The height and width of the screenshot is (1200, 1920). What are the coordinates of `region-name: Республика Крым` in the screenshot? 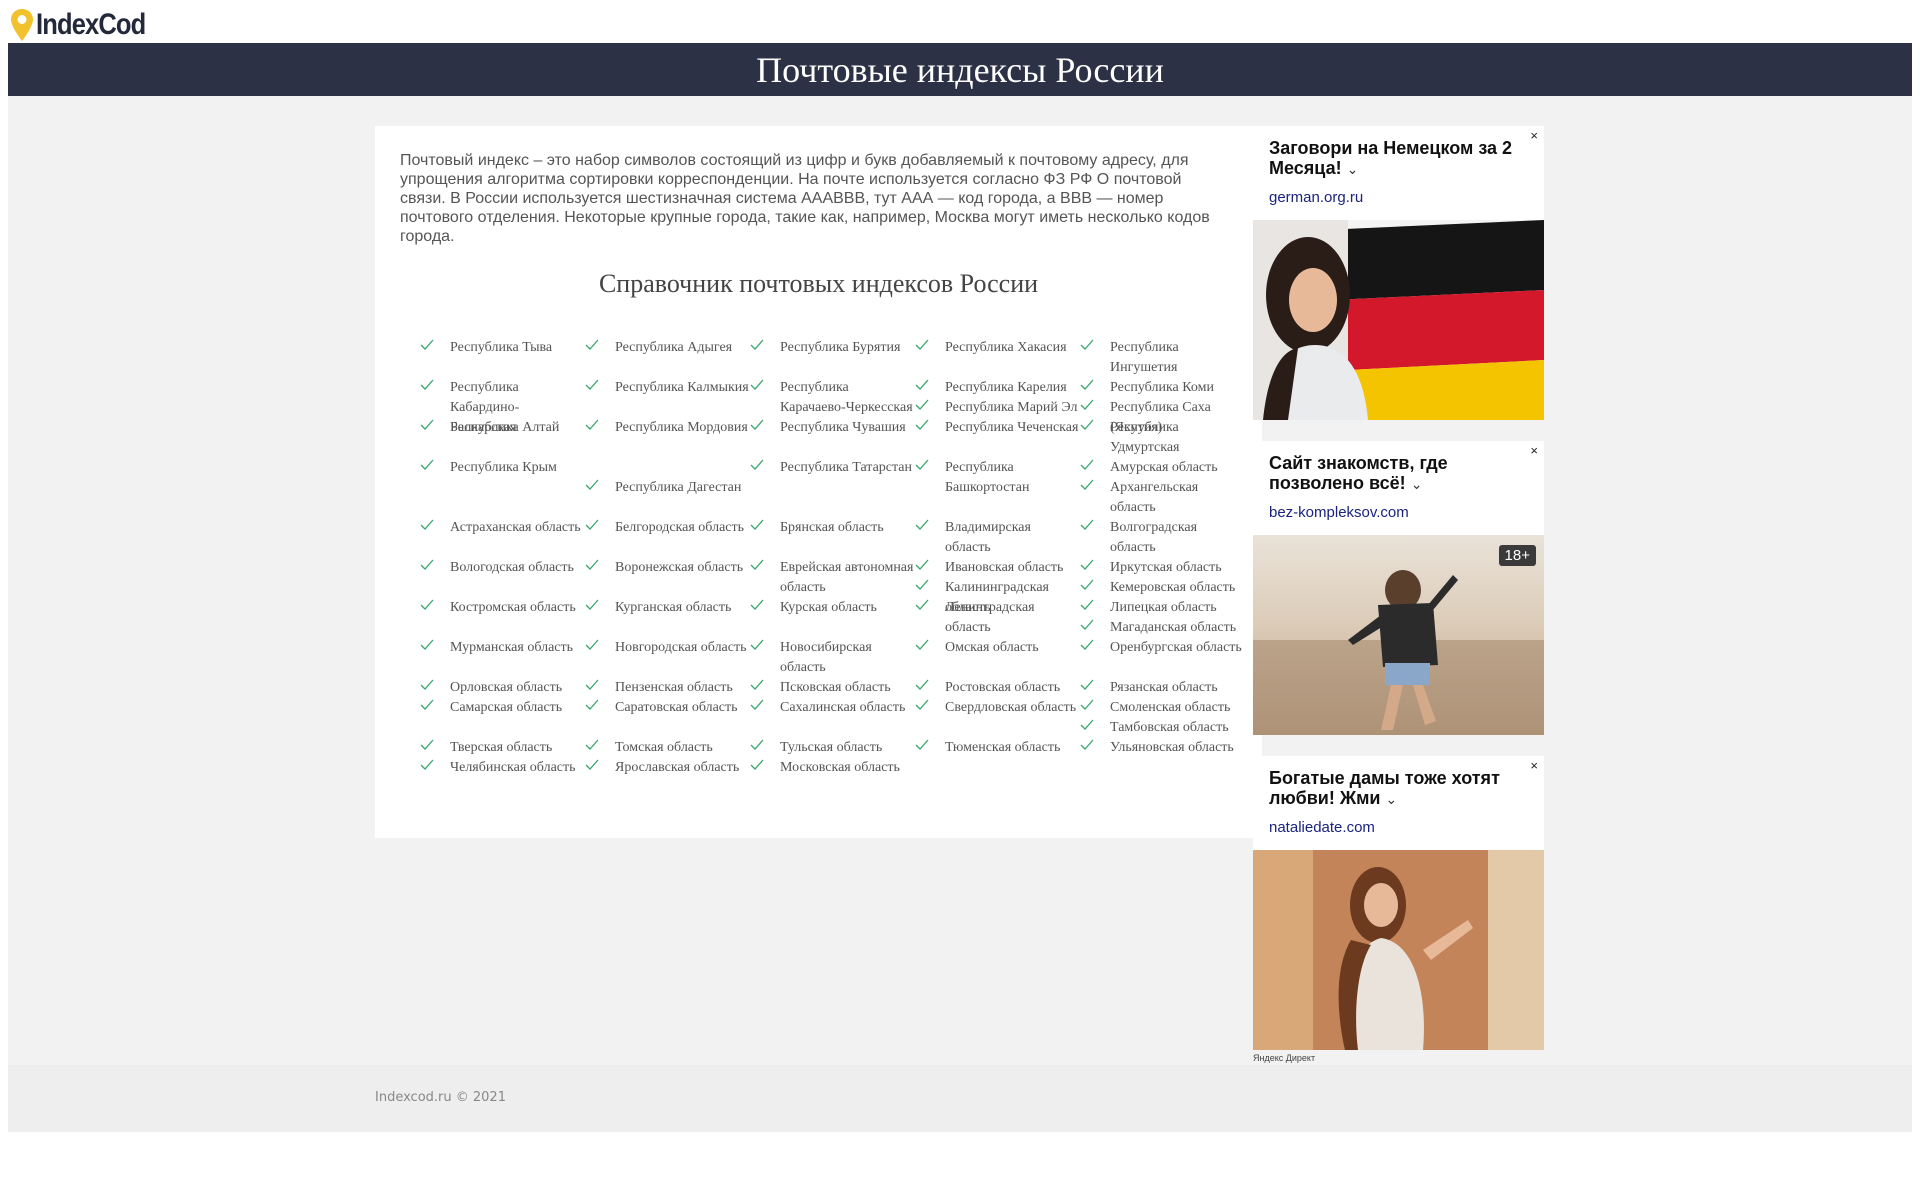 It's located at (517, 468).